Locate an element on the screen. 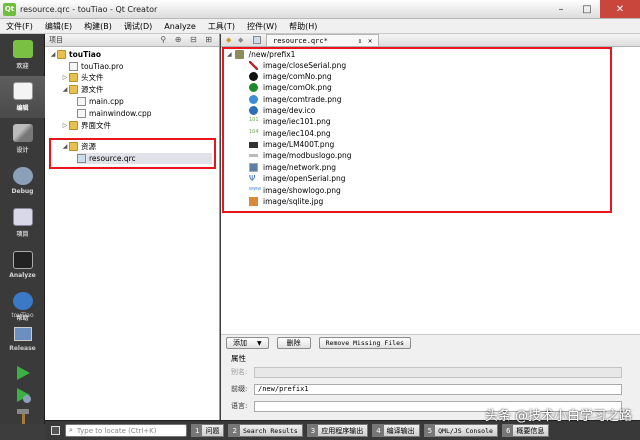 Image resolution: width=640 pixels, height=440 pixels. mode-welcome: 欢迎 is located at coordinates (22, 55).